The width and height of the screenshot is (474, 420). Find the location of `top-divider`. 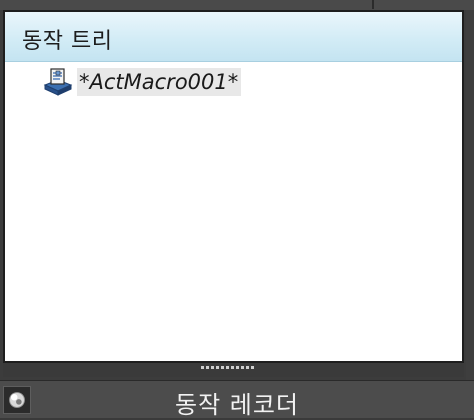

top-divider is located at coordinates (373, 4).